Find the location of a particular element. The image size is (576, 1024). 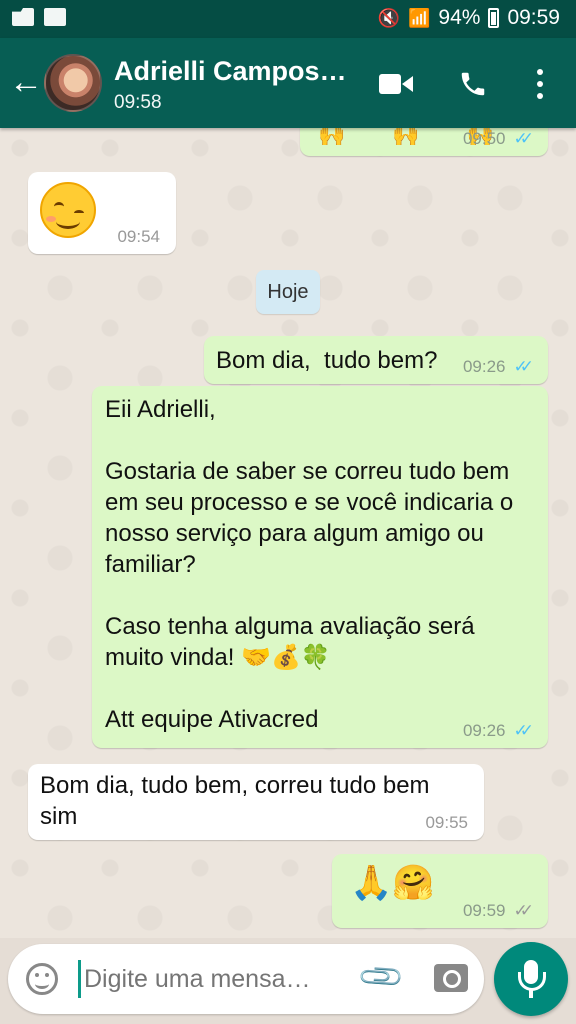

message-bubble-out: 🙌 🙌 🙌 09:50 ✓✓ is located at coordinates (424, 142).